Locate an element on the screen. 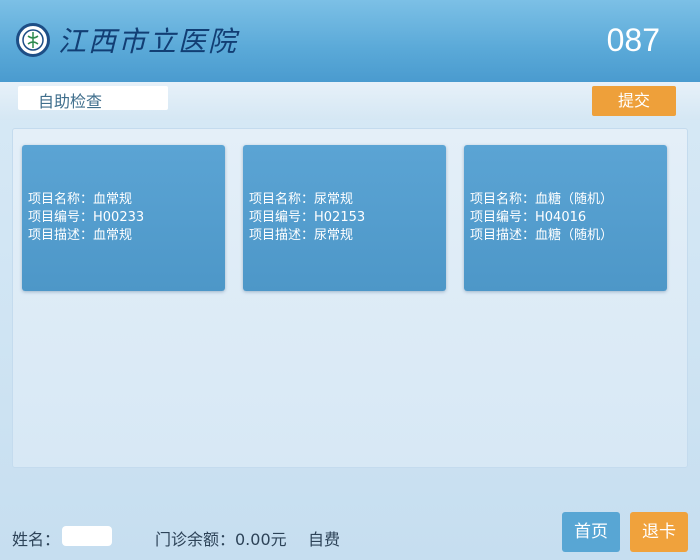 The height and width of the screenshot is (560, 700). item-name: 项目名称：血糖（随机） is located at coordinates (542, 199).